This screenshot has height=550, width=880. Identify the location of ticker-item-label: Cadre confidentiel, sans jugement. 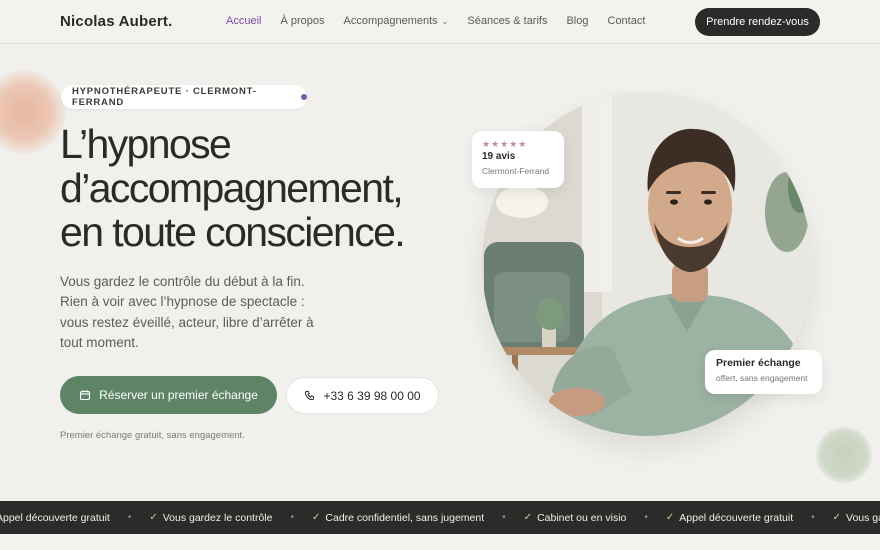
(405, 517).